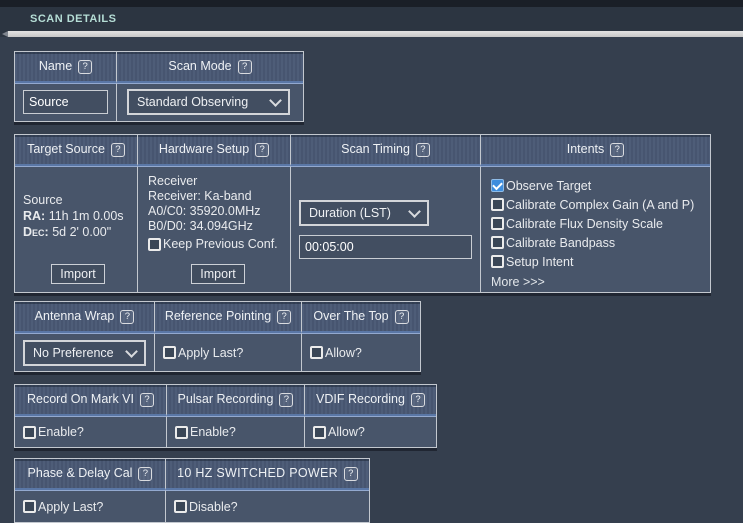 This screenshot has width=743, height=523. Describe the element at coordinates (43, 200) in the screenshot. I see `target-source-name: Source` at that location.